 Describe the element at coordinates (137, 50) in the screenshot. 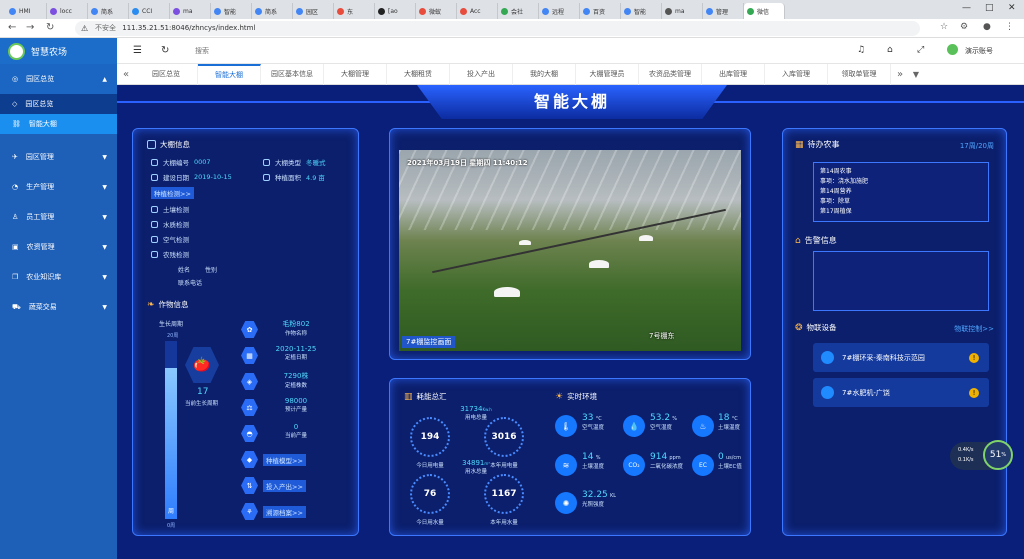

I see `menu-toggle-icon: ☰` at that location.